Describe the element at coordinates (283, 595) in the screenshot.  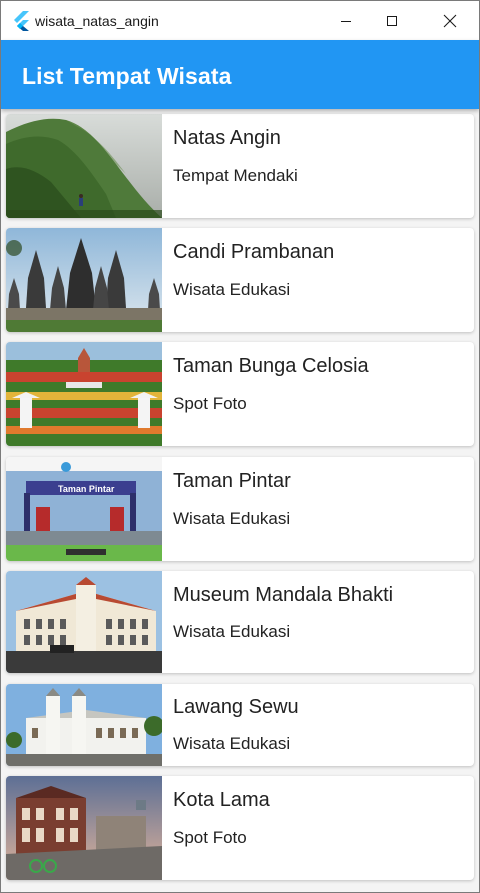
I see `place-name: Museum Mandala Bhakti` at that location.